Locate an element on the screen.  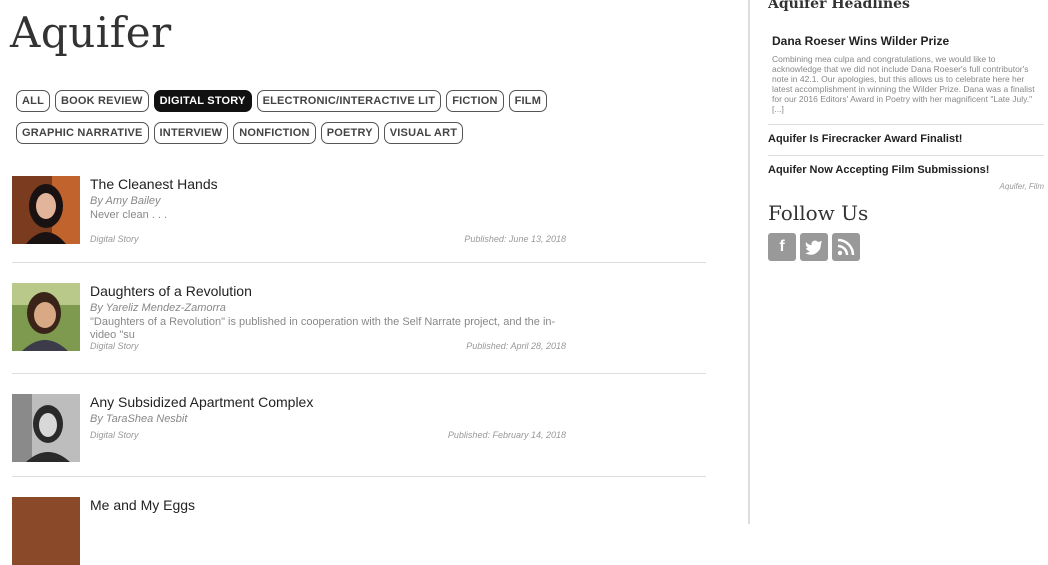
item-title: Any Subsidized Apartment Complex is located at coordinates (328, 402).